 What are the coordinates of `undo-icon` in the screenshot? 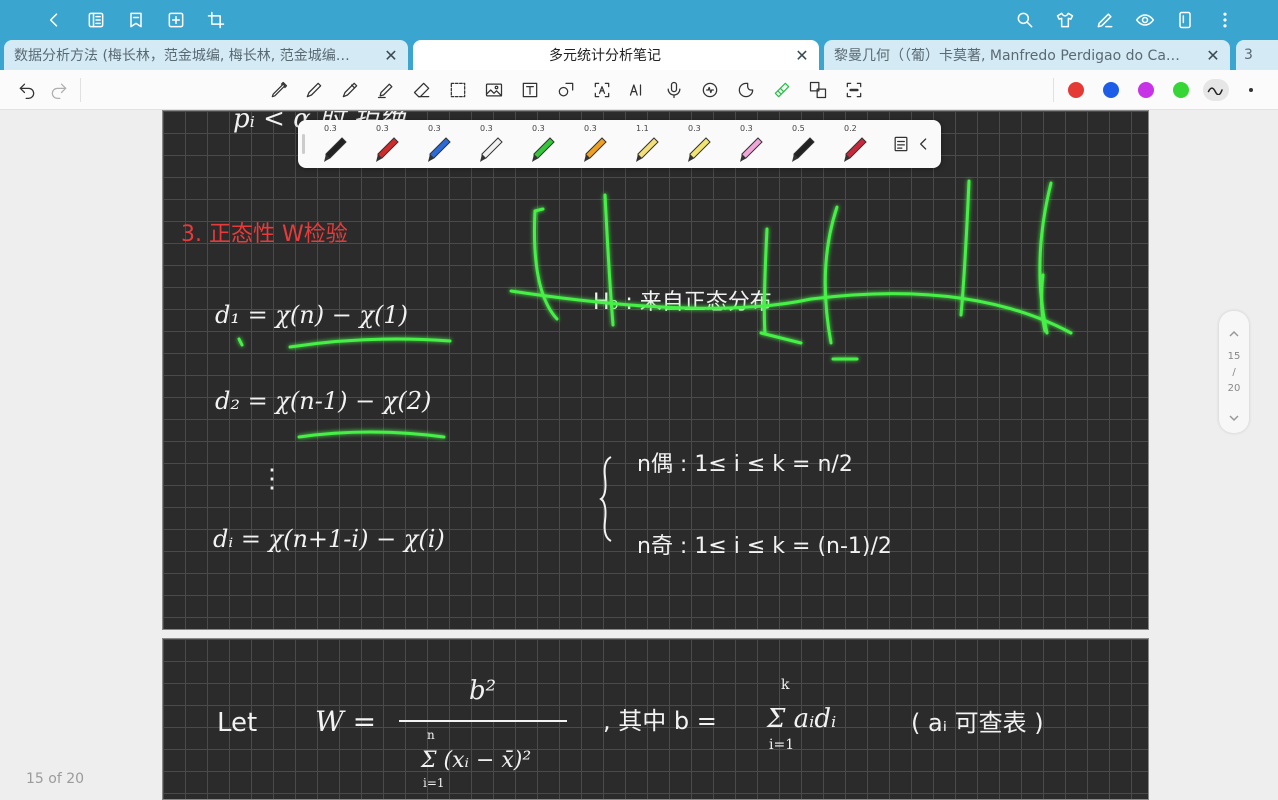 It's located at (27, 90).